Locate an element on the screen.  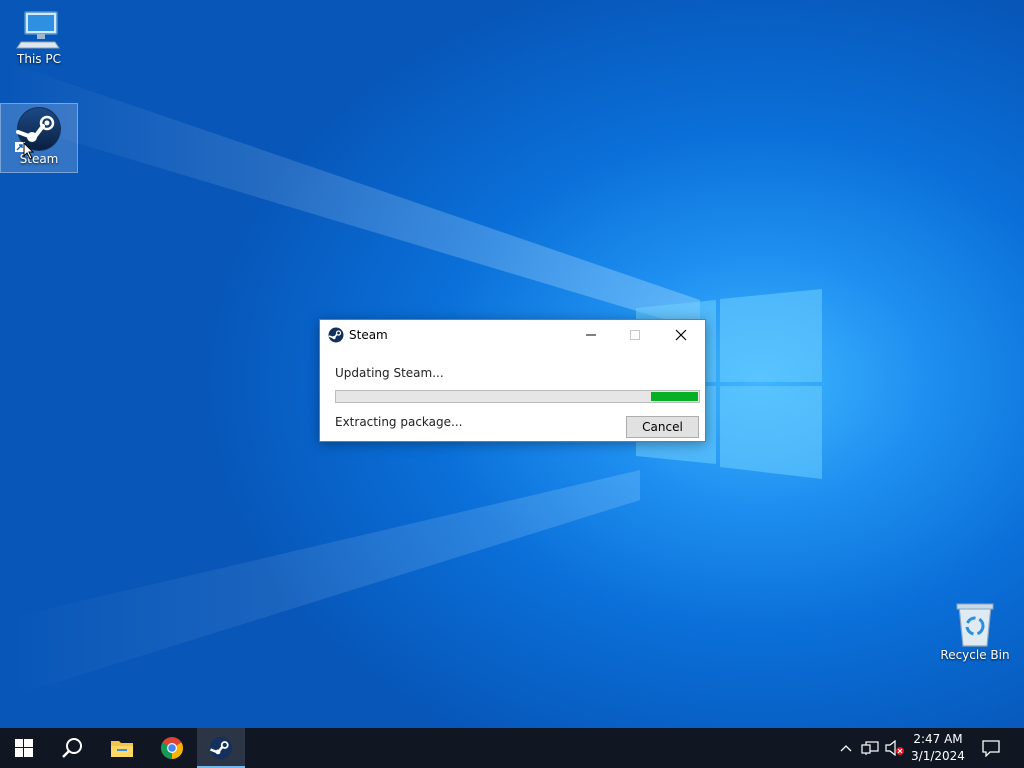
taskbar-clock: 2:47 AM 3/1/2024 is located at coordinates (938, 748).